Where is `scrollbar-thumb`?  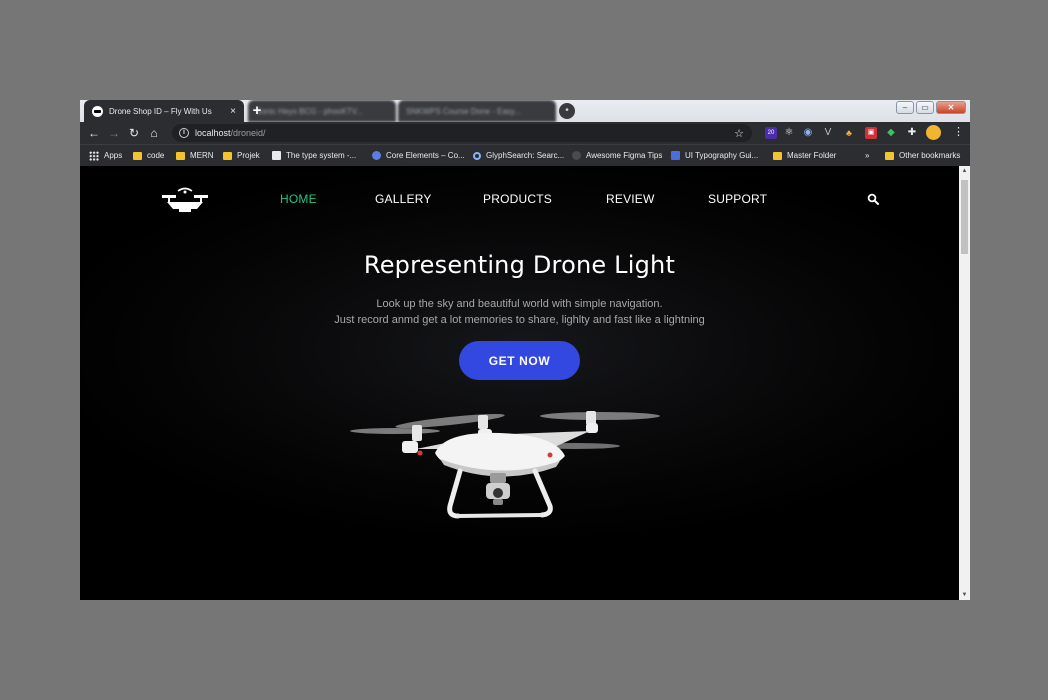 scrollbar-thumb is located at coordinates (964, 217).